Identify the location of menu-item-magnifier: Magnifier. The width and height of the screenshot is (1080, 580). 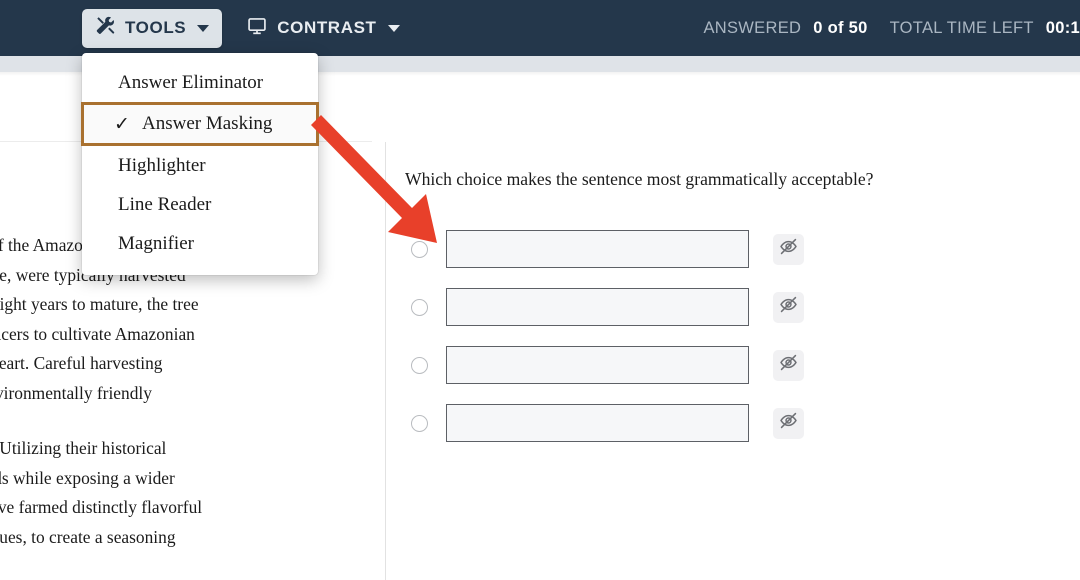
(200, 243).